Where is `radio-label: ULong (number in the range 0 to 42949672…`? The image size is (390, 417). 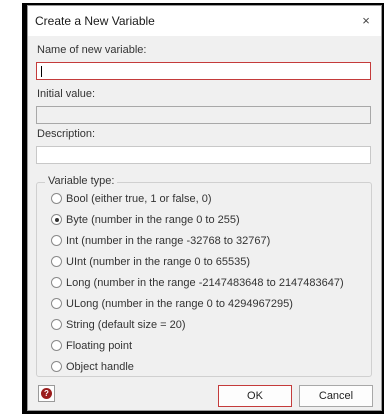
radio-label: ULong (number in the range 0 to 42949672… is located at coordinates (179, 304).